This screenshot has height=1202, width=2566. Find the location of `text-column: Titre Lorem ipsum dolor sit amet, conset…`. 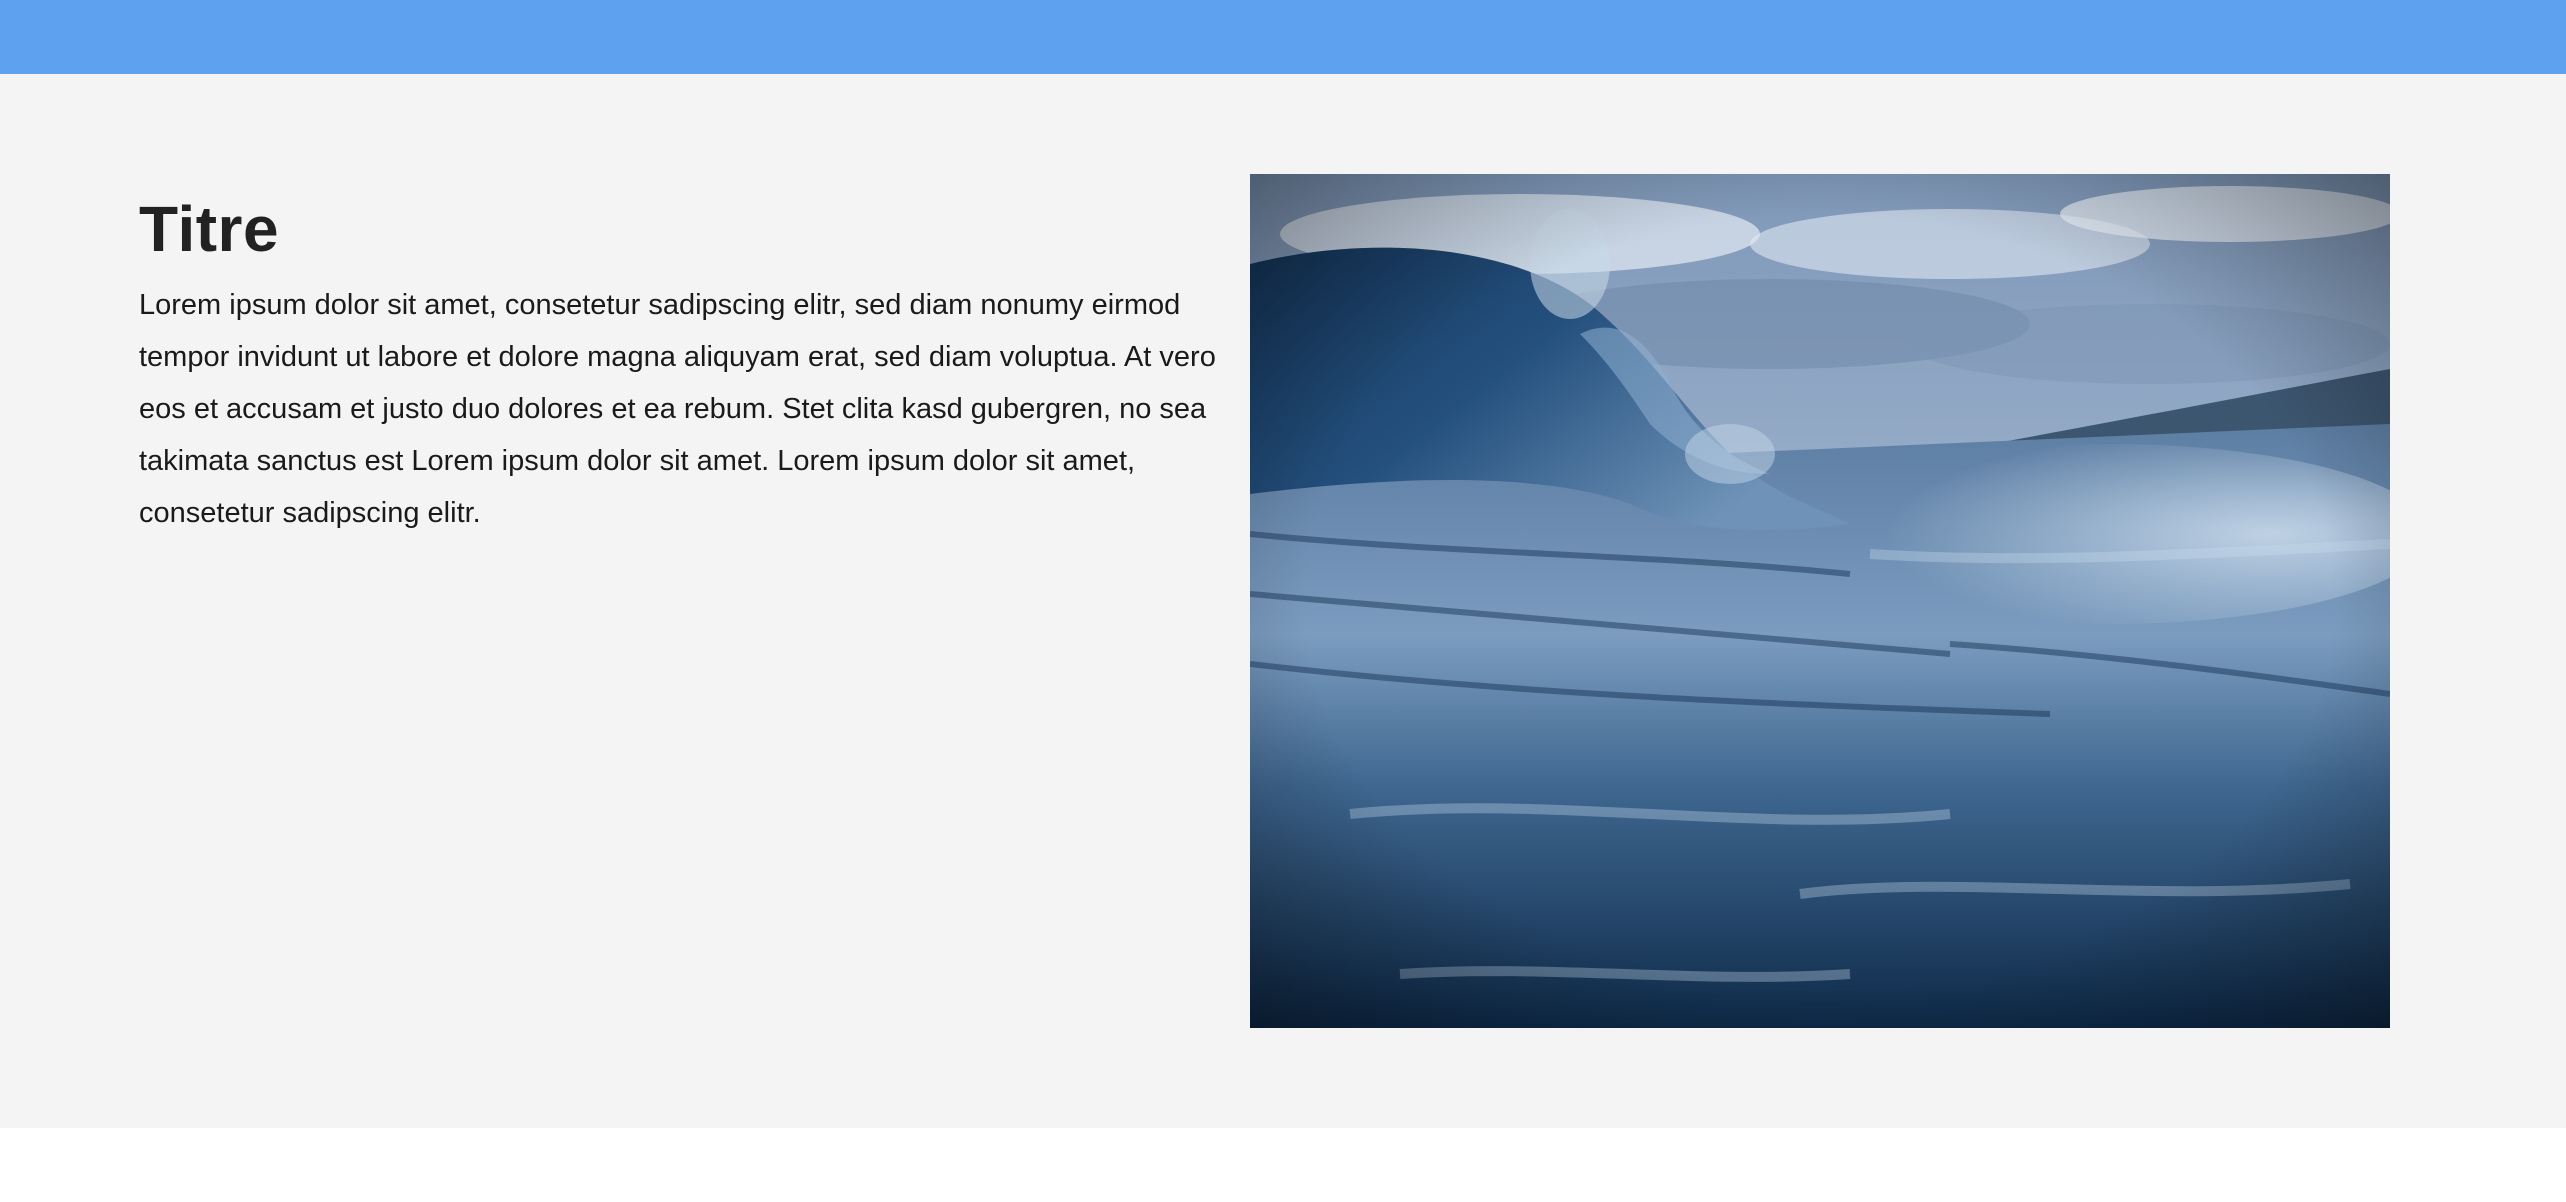

text-column: Titre Lorem ipsum dolor sit amet, conset… is located at coordinates (679, 364).